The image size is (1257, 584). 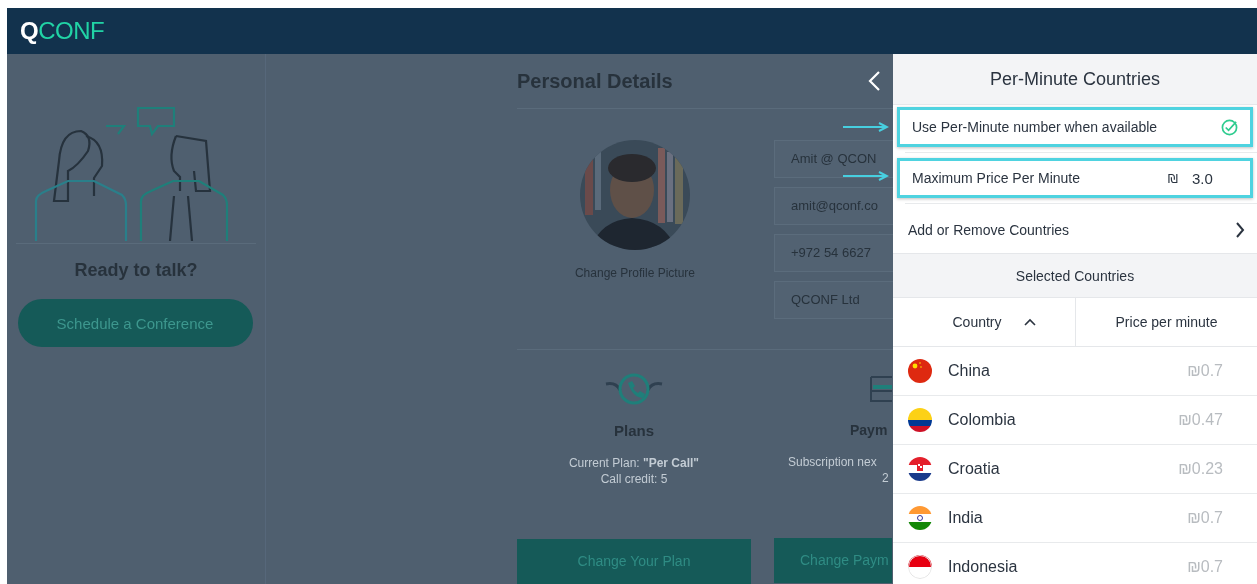 I want to click on toggle-row: Use Per-Minute number when available, so click(x=1075, y=127).